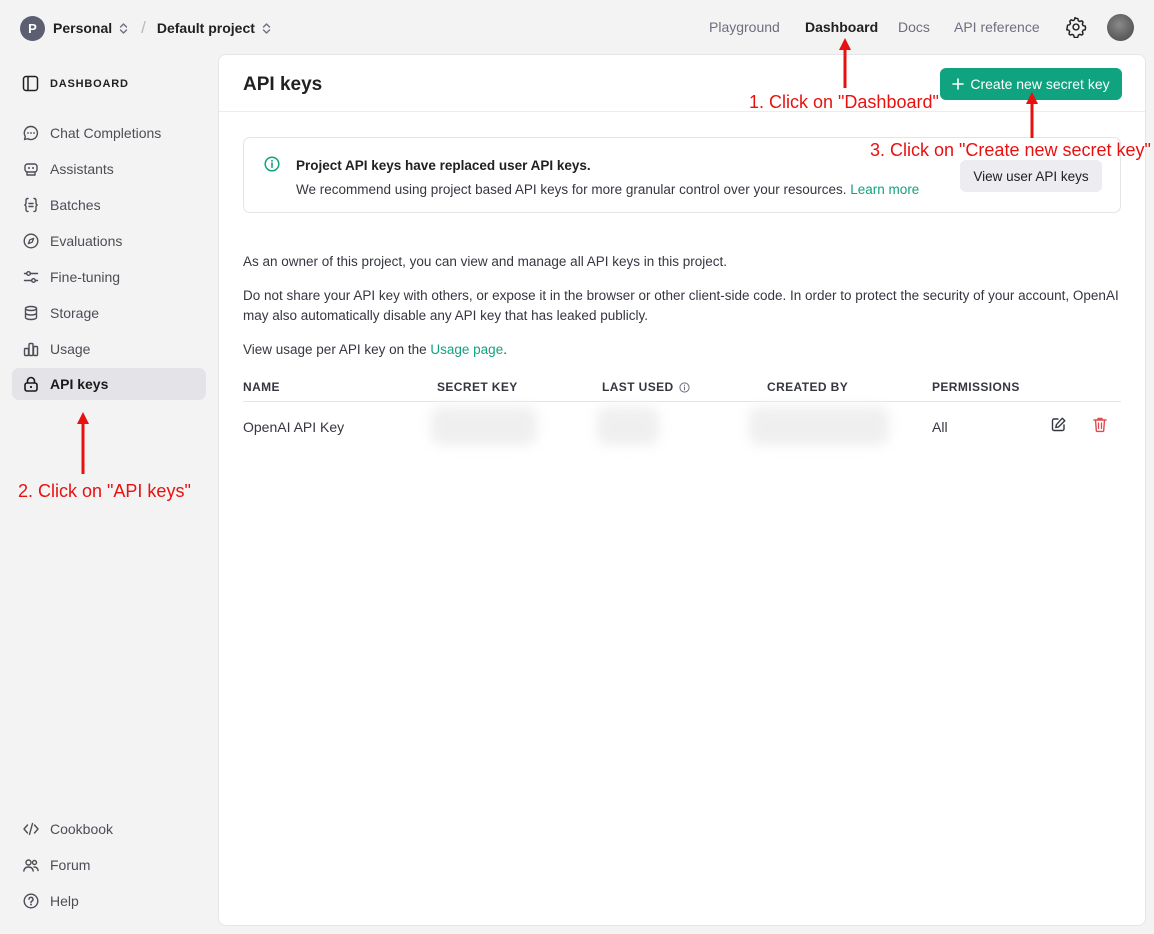 This screenshot has height=934, width=1154. What do you see at coordinates (1040, 84) in the screenshot?
I see `create-secret-key-label: Create new secret key` at bounding box center [1040, 84].